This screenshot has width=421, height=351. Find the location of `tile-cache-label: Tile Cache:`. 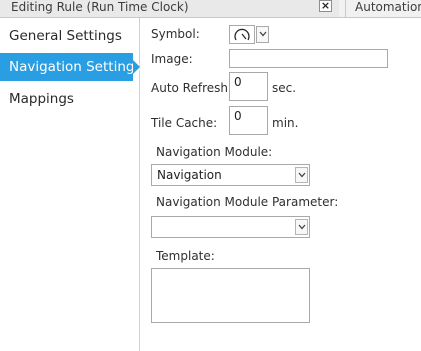

tile-cache-label: Tile Cache: is located at coordinates (184, 123).